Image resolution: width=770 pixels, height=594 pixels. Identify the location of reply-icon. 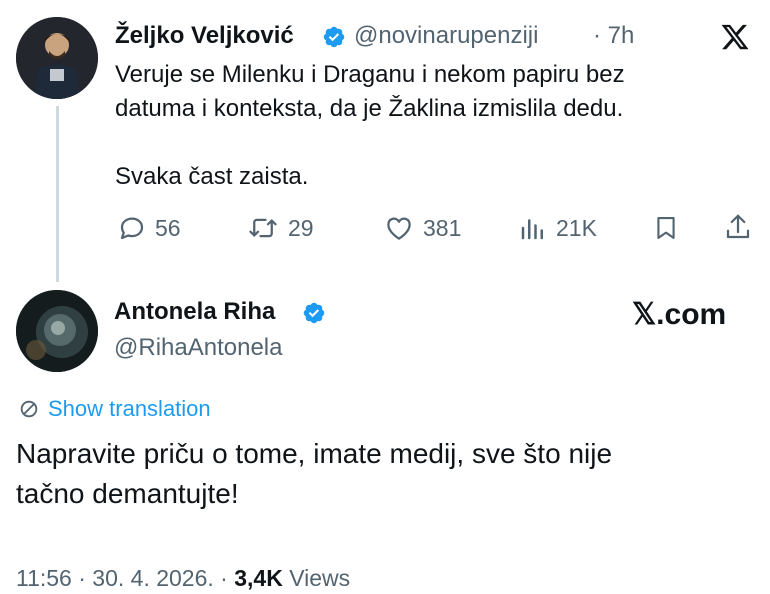
(132, 228).